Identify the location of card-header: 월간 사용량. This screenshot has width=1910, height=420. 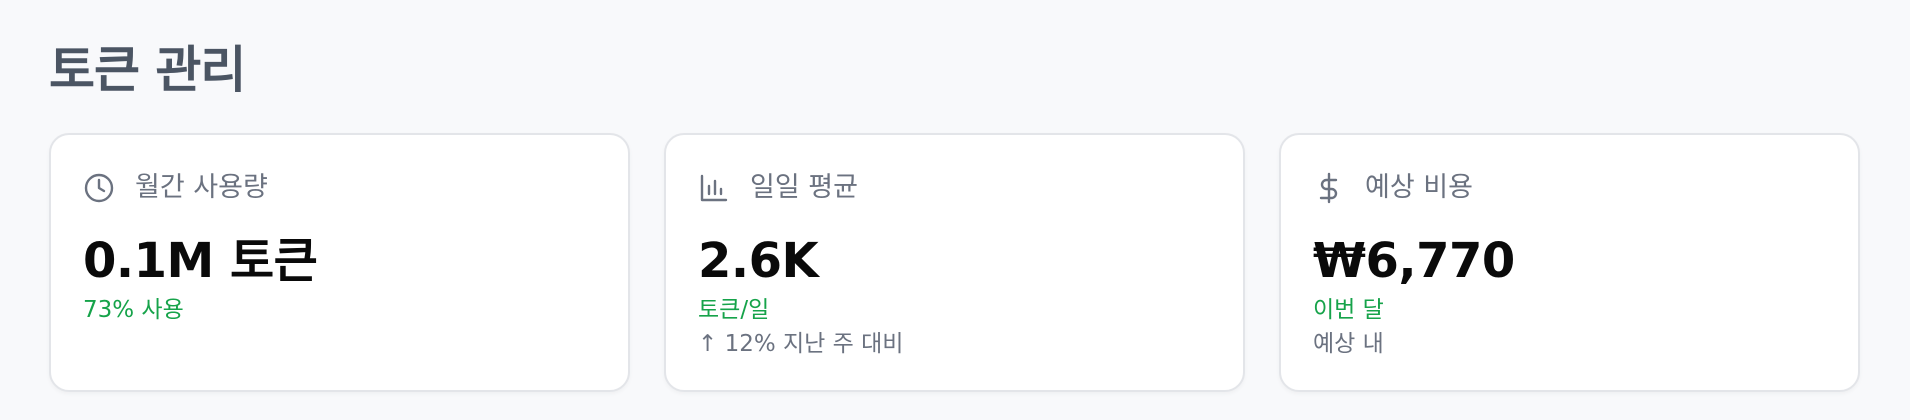
(175, 188).